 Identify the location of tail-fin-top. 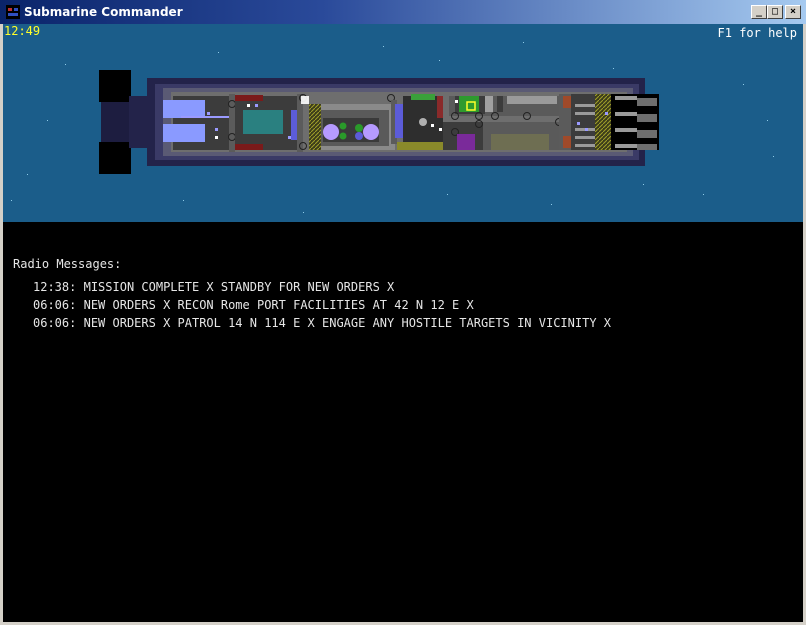
(115, 86).